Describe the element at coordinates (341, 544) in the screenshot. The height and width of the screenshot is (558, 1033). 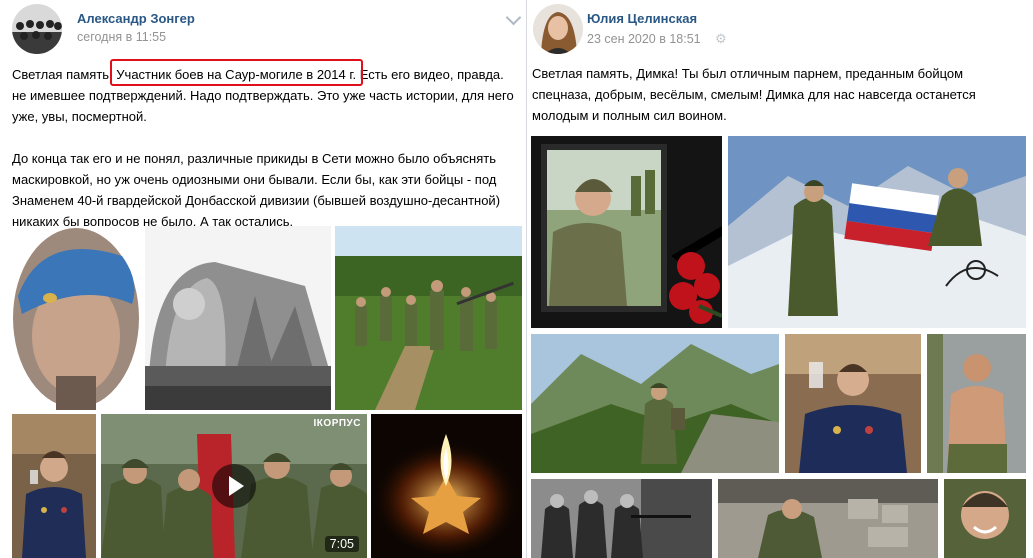
I see `video-duration: 7:05` at that location.